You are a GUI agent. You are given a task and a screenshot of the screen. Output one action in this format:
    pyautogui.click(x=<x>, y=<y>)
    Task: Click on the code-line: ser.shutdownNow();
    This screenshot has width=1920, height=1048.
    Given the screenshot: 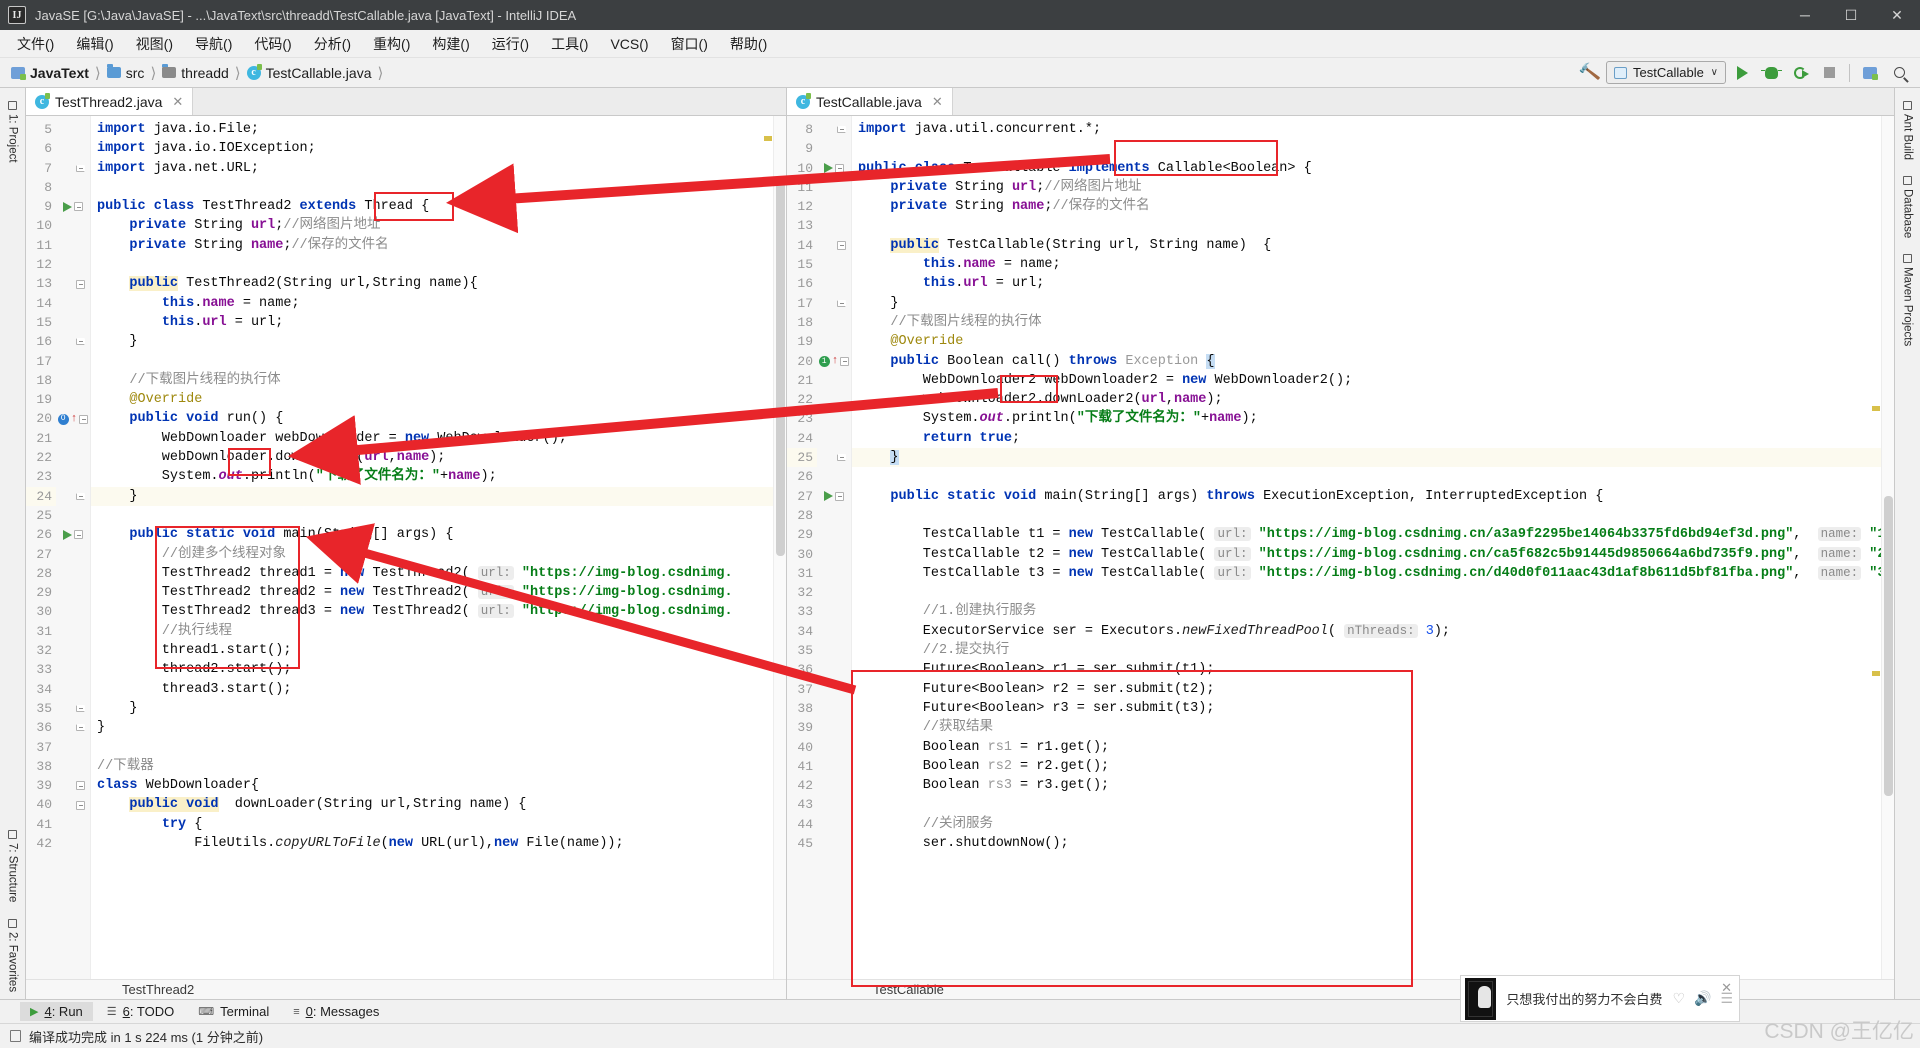 What is the action you would take?
    pyautogui.click(x=1373, y=843)
    